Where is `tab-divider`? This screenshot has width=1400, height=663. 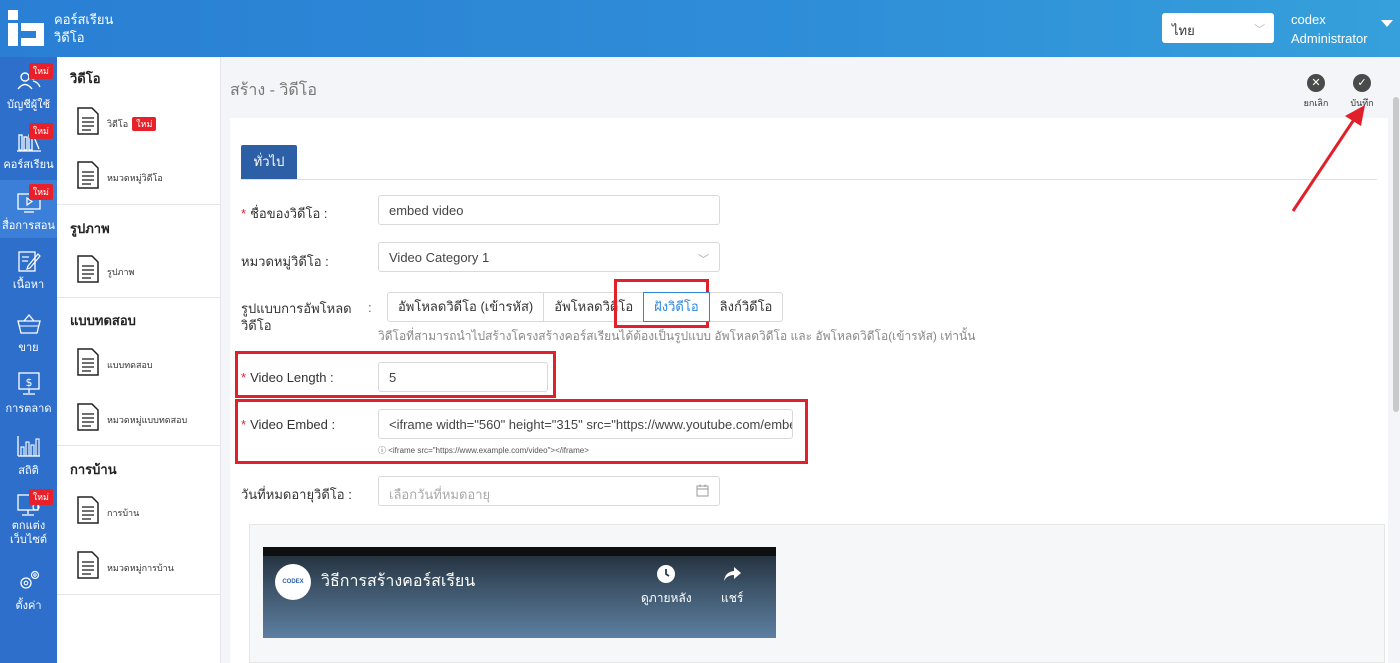
tab-divider is located at coordinates (809, 179).